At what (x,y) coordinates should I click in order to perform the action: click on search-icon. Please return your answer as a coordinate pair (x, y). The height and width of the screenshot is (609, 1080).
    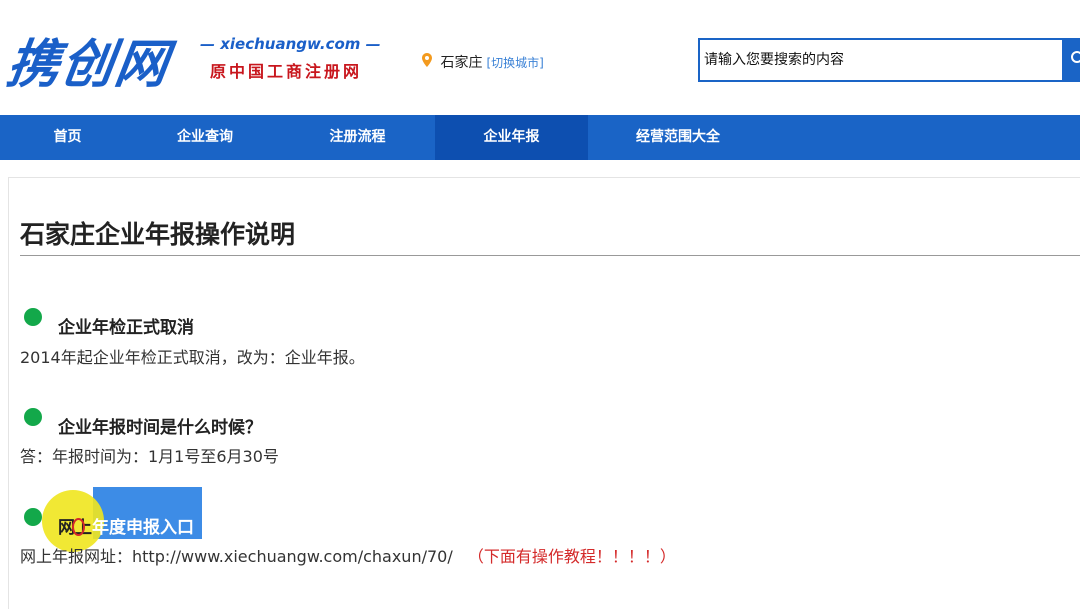
    Looking at the image, I should click on (1075, 57).